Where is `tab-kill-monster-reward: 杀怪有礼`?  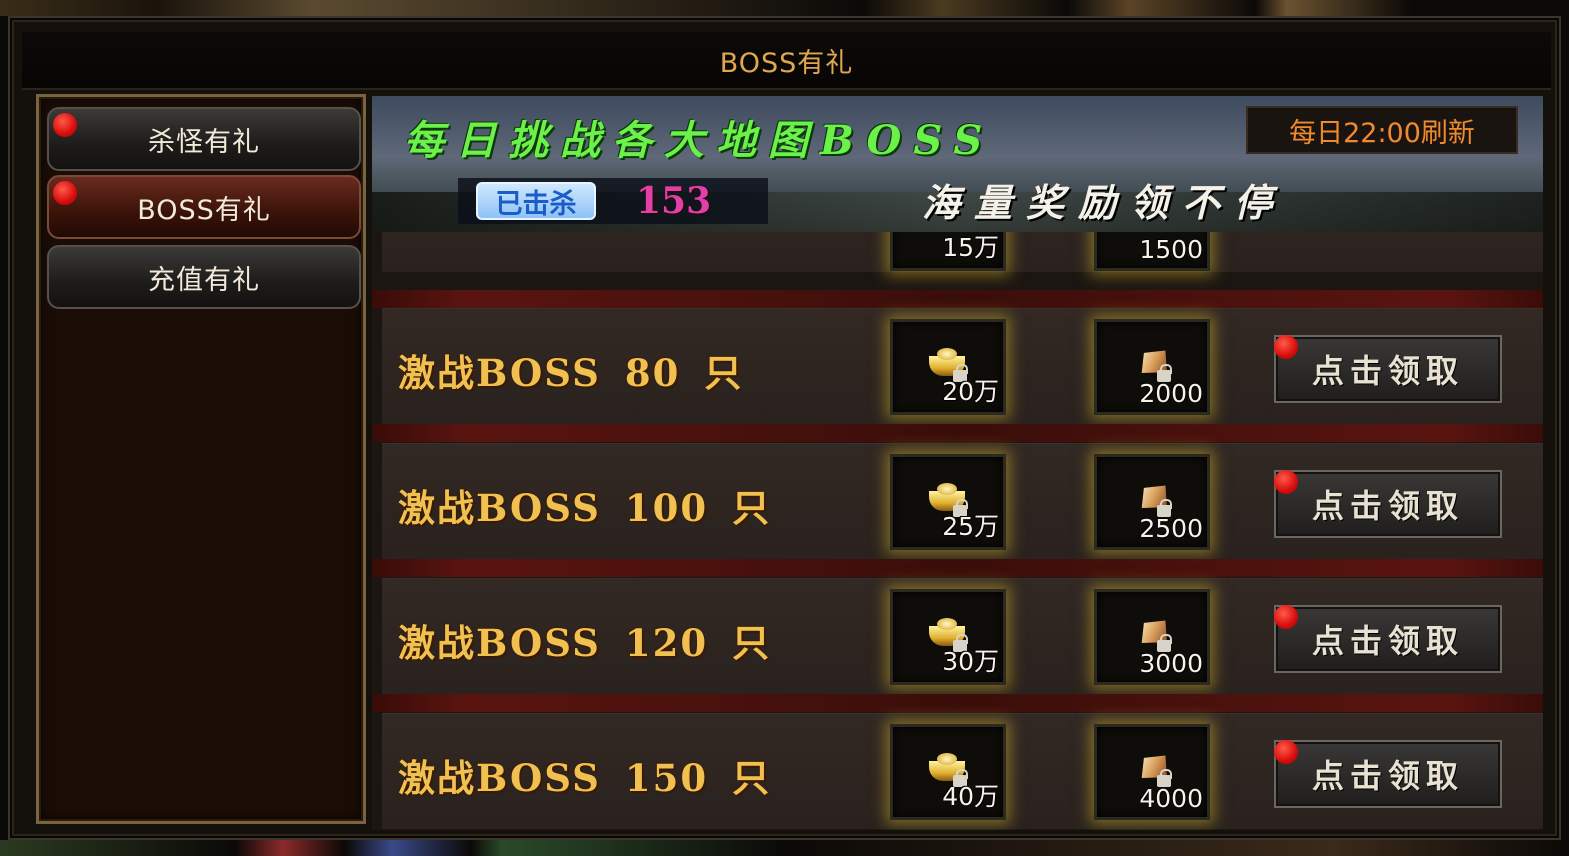 tab-kill-monster-reward: 杀怪有礼 is located at coordinates (204, 139).